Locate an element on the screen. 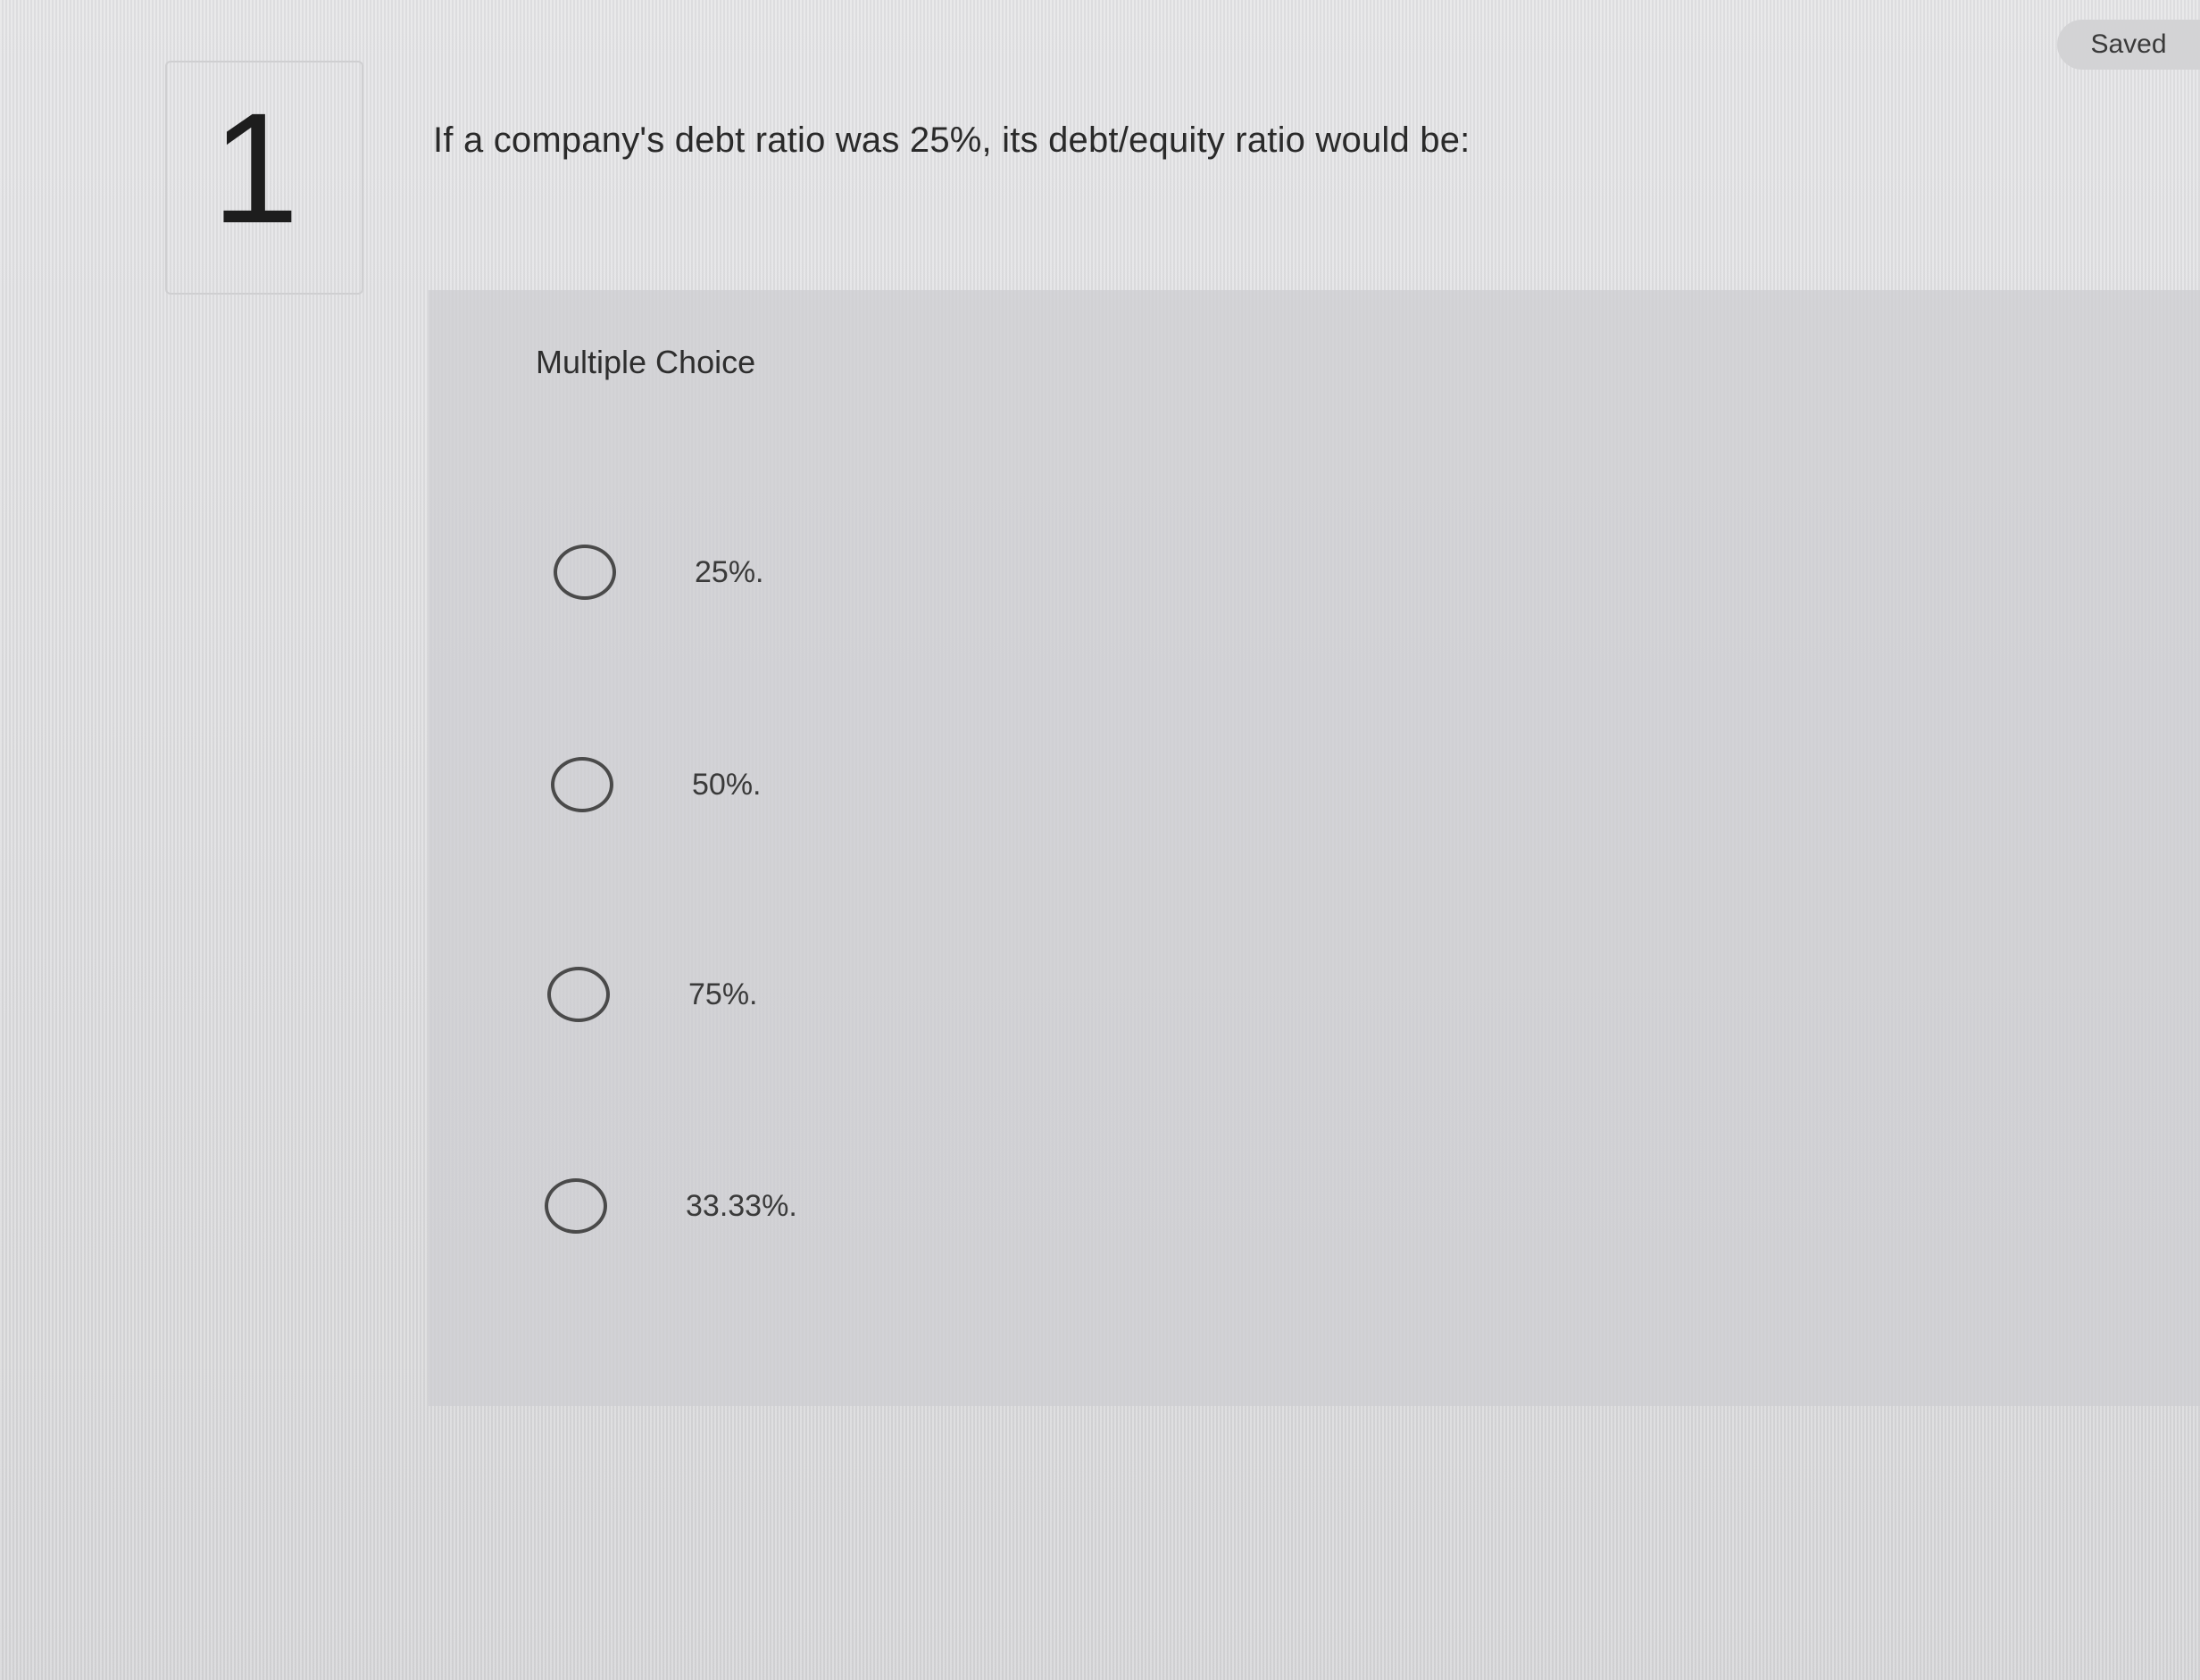 The width and height of the screenshot is (2200, 1680). multiple-choice-heading: Multiple Choice is located at coordinates (646, 362).